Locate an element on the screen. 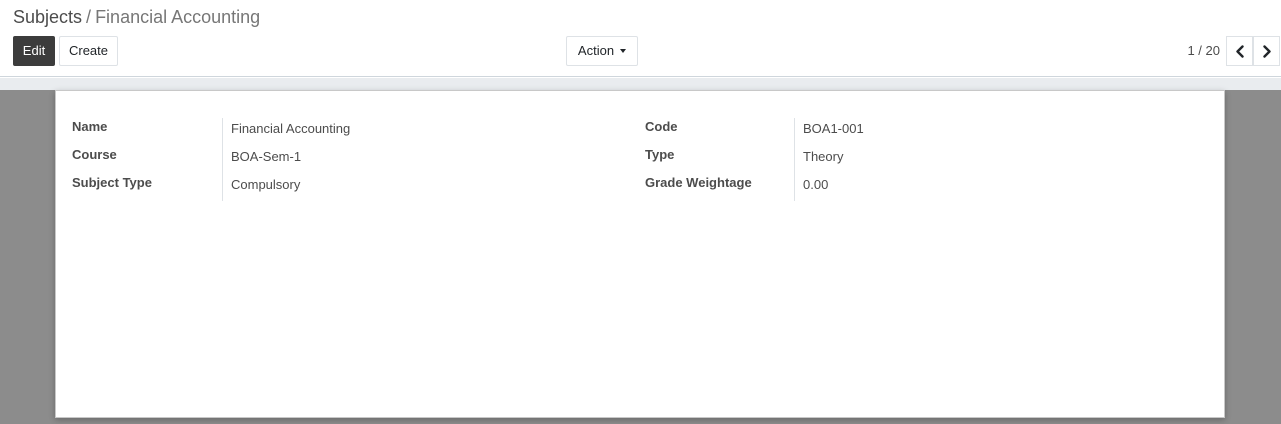 The image size is (1281, 424). field-value: 0.00 is located at coordinates (816, 184).